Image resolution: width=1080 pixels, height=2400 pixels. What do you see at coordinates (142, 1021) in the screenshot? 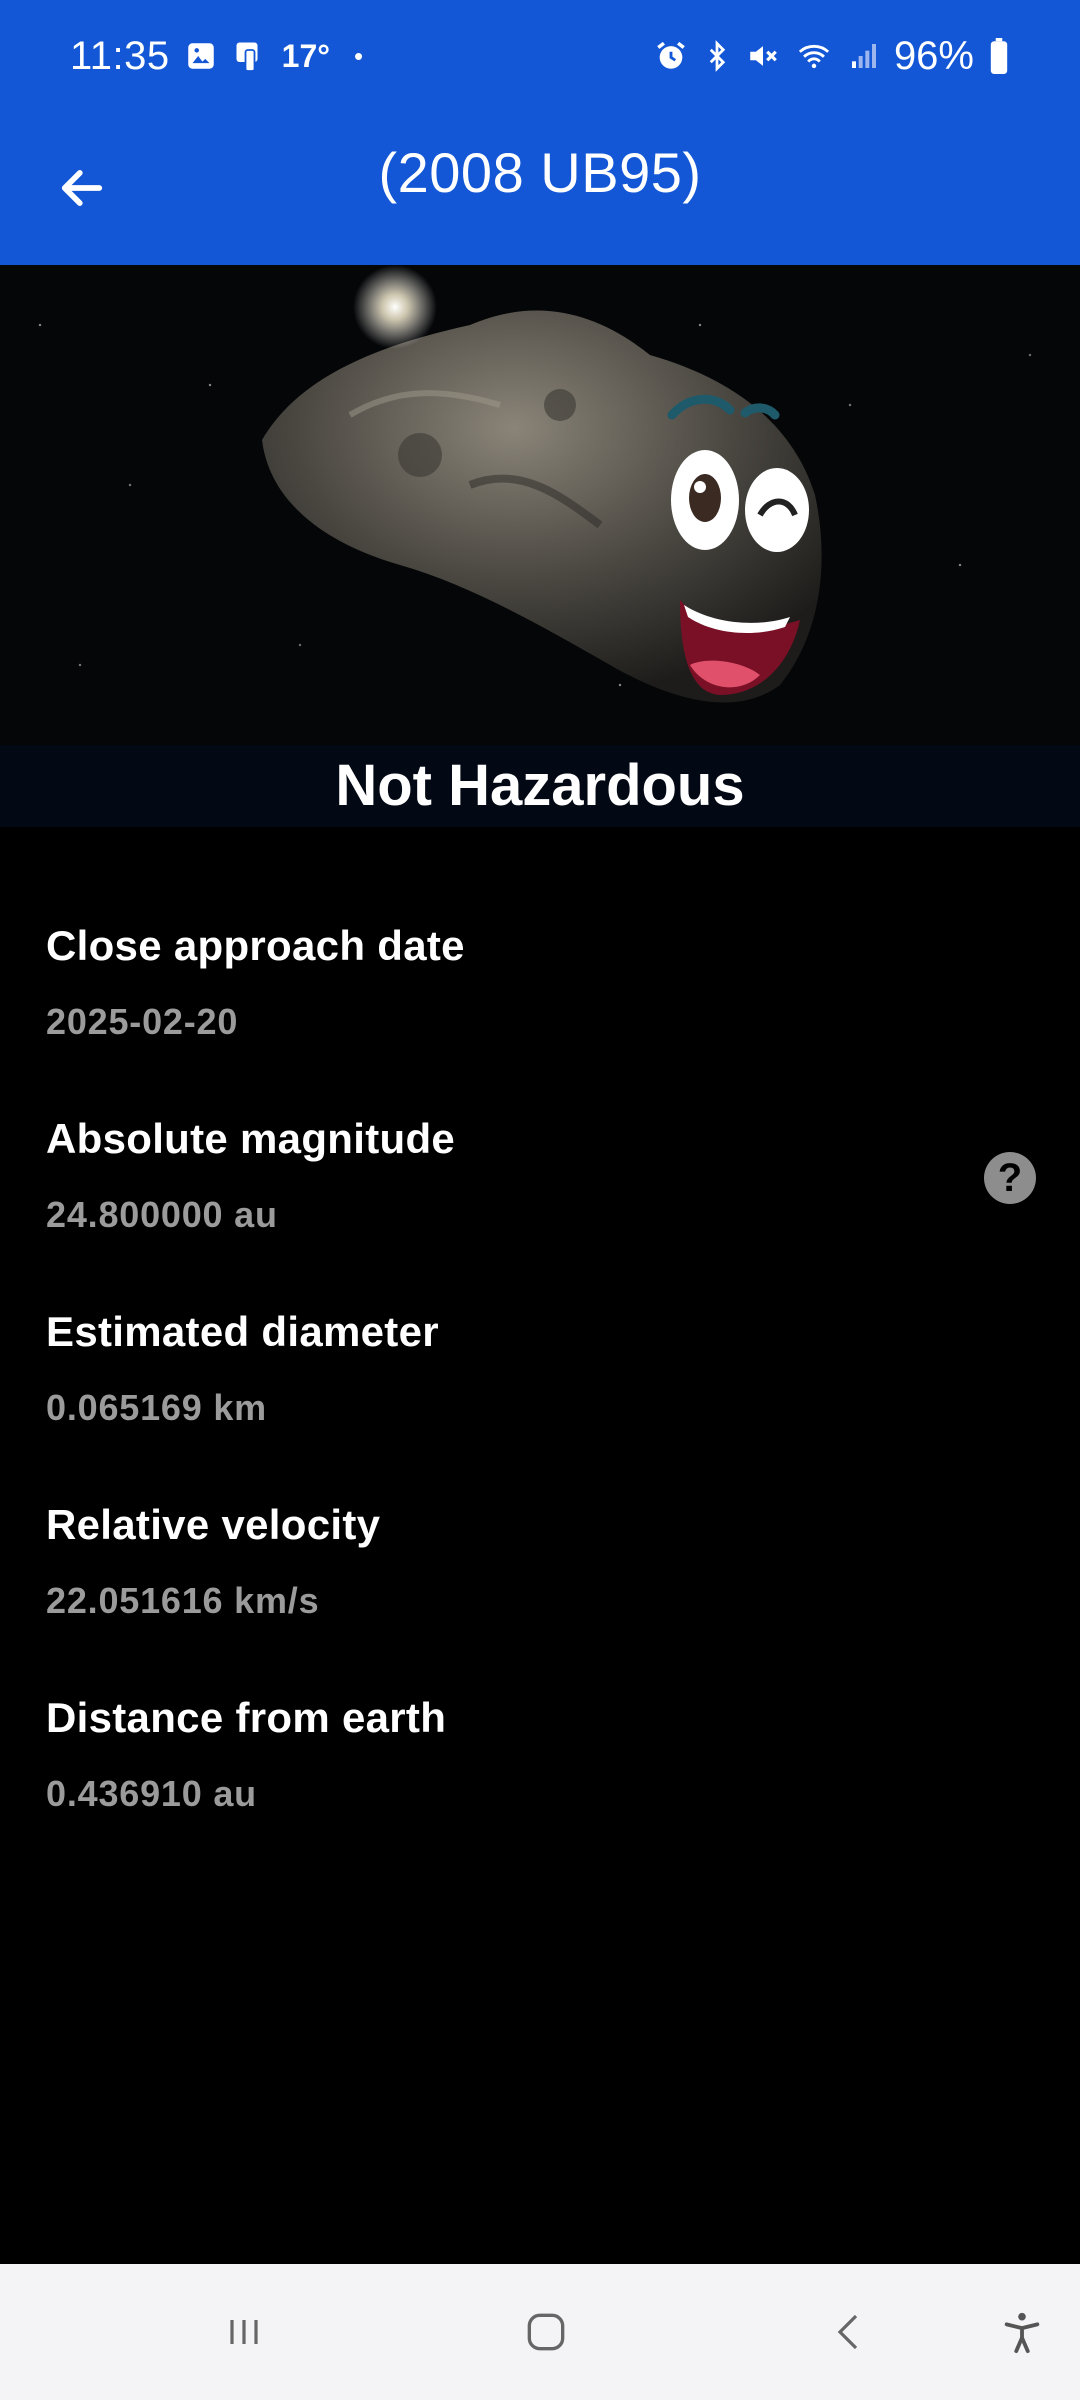
I see `detail-value: 2025-02-20` at bounding box center [142, 1021].